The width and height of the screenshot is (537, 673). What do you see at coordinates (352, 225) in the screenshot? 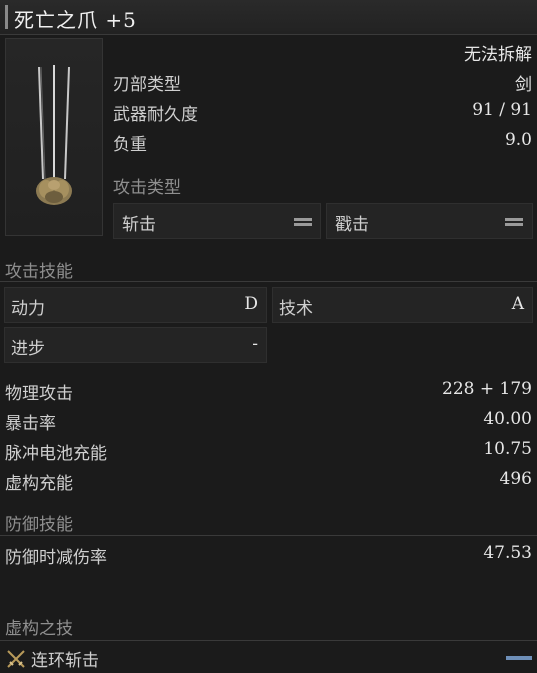
I see `attack-type-thrust-label: 戳击` at bounding box center [352, 225].